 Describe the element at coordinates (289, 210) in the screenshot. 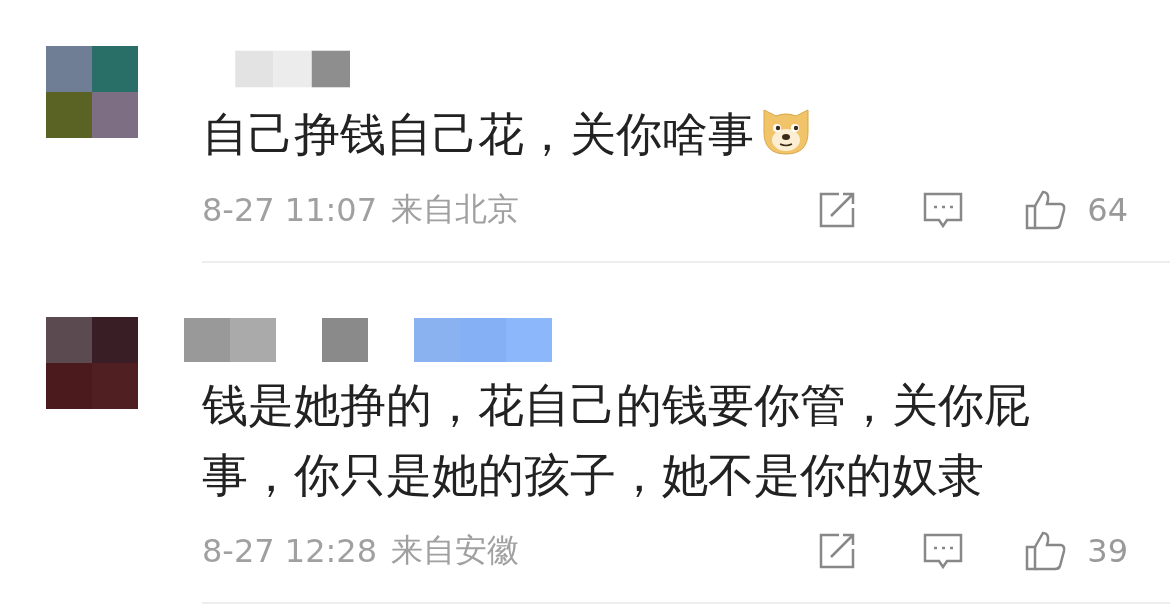

I see `comment-time: 8-27 11:07` at that location.